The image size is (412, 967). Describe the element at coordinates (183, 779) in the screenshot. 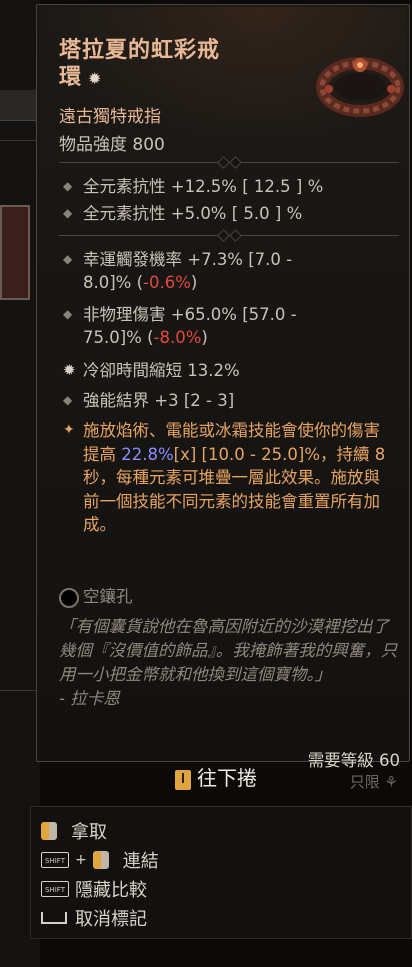

I see `mouse-wheel-icon` at that location.